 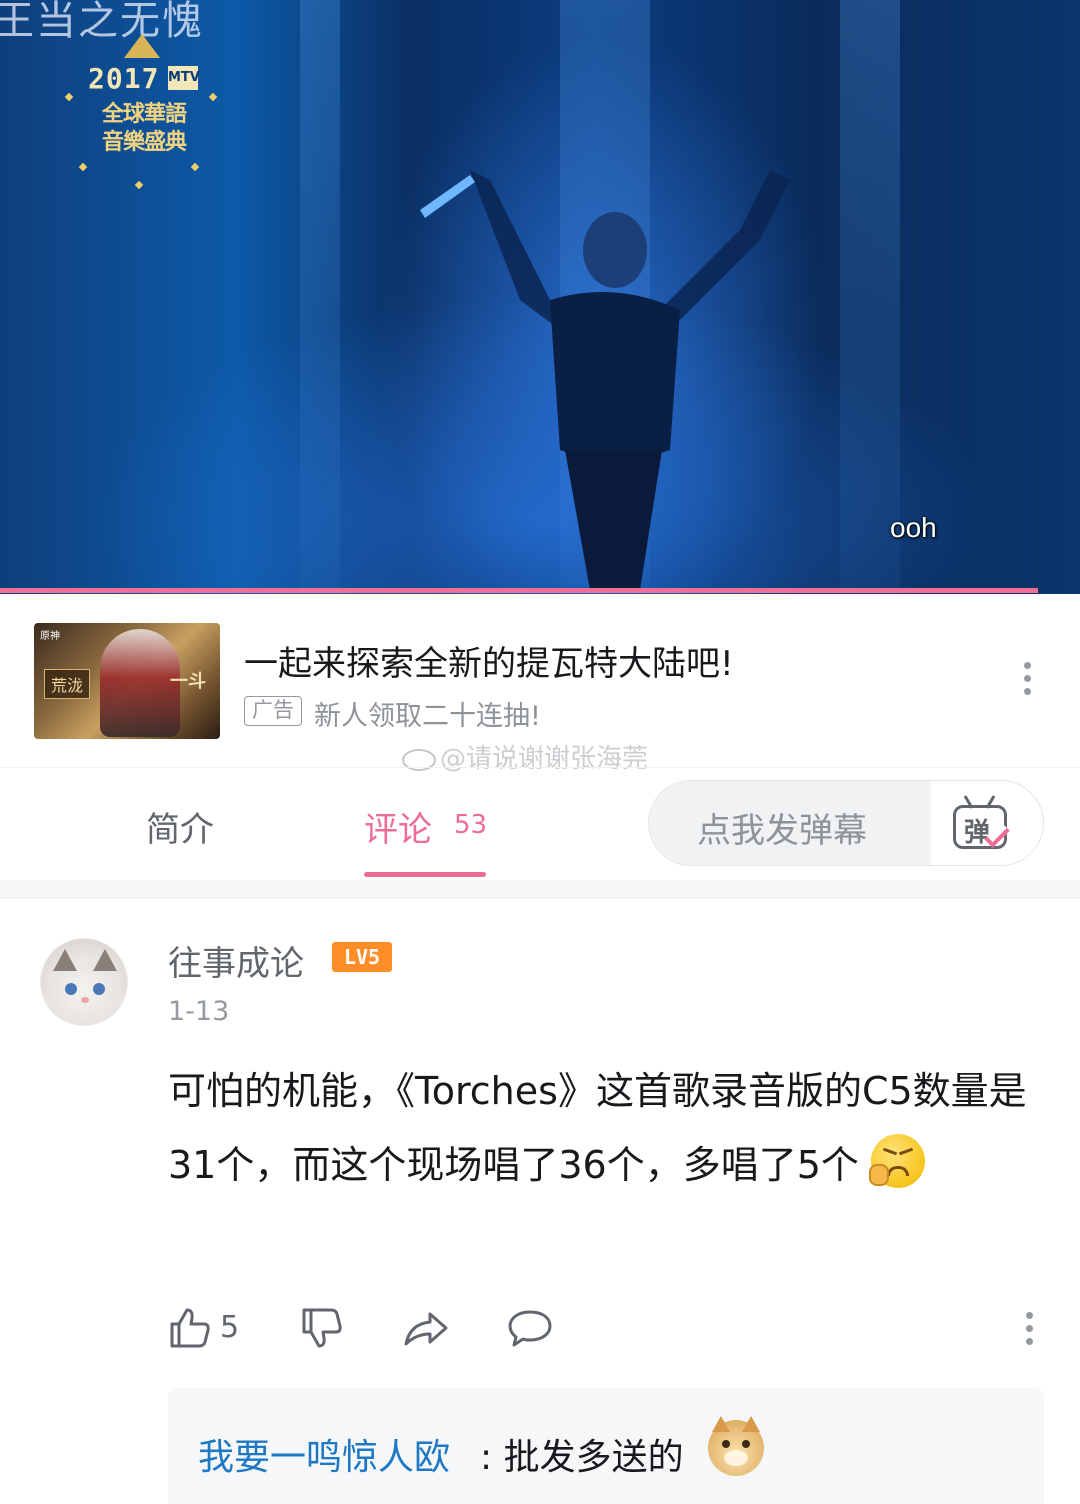 I want to click on active-tab-indicator, so click(x=425, y=874).